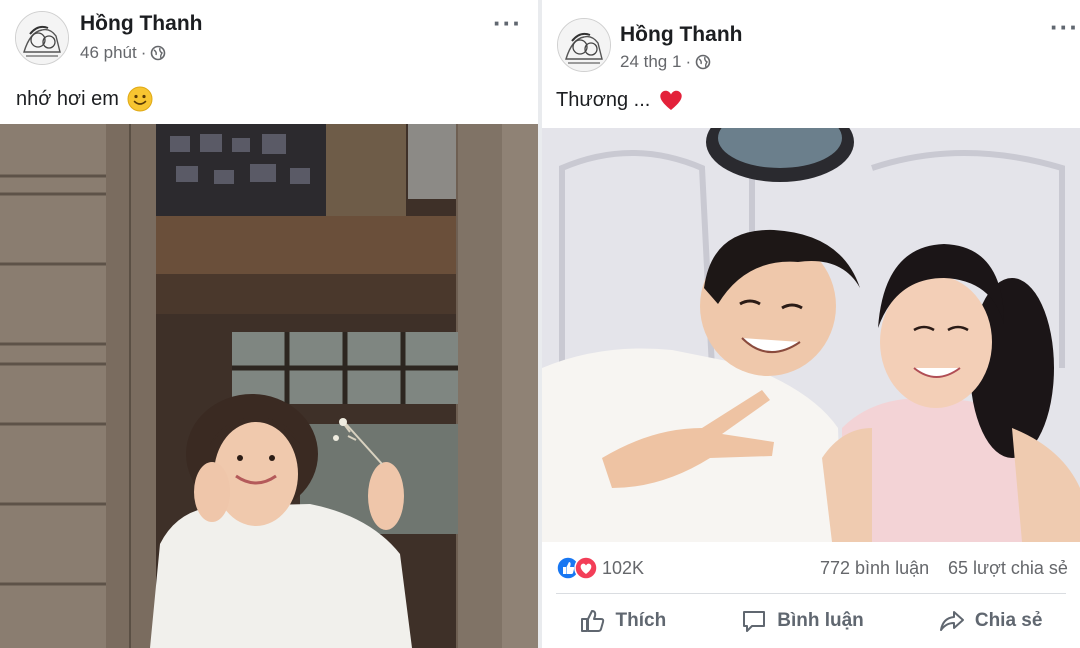  Describe the element at coordinates (951, 621) in the screenshot. I see `share-arrow-icon` at that location.